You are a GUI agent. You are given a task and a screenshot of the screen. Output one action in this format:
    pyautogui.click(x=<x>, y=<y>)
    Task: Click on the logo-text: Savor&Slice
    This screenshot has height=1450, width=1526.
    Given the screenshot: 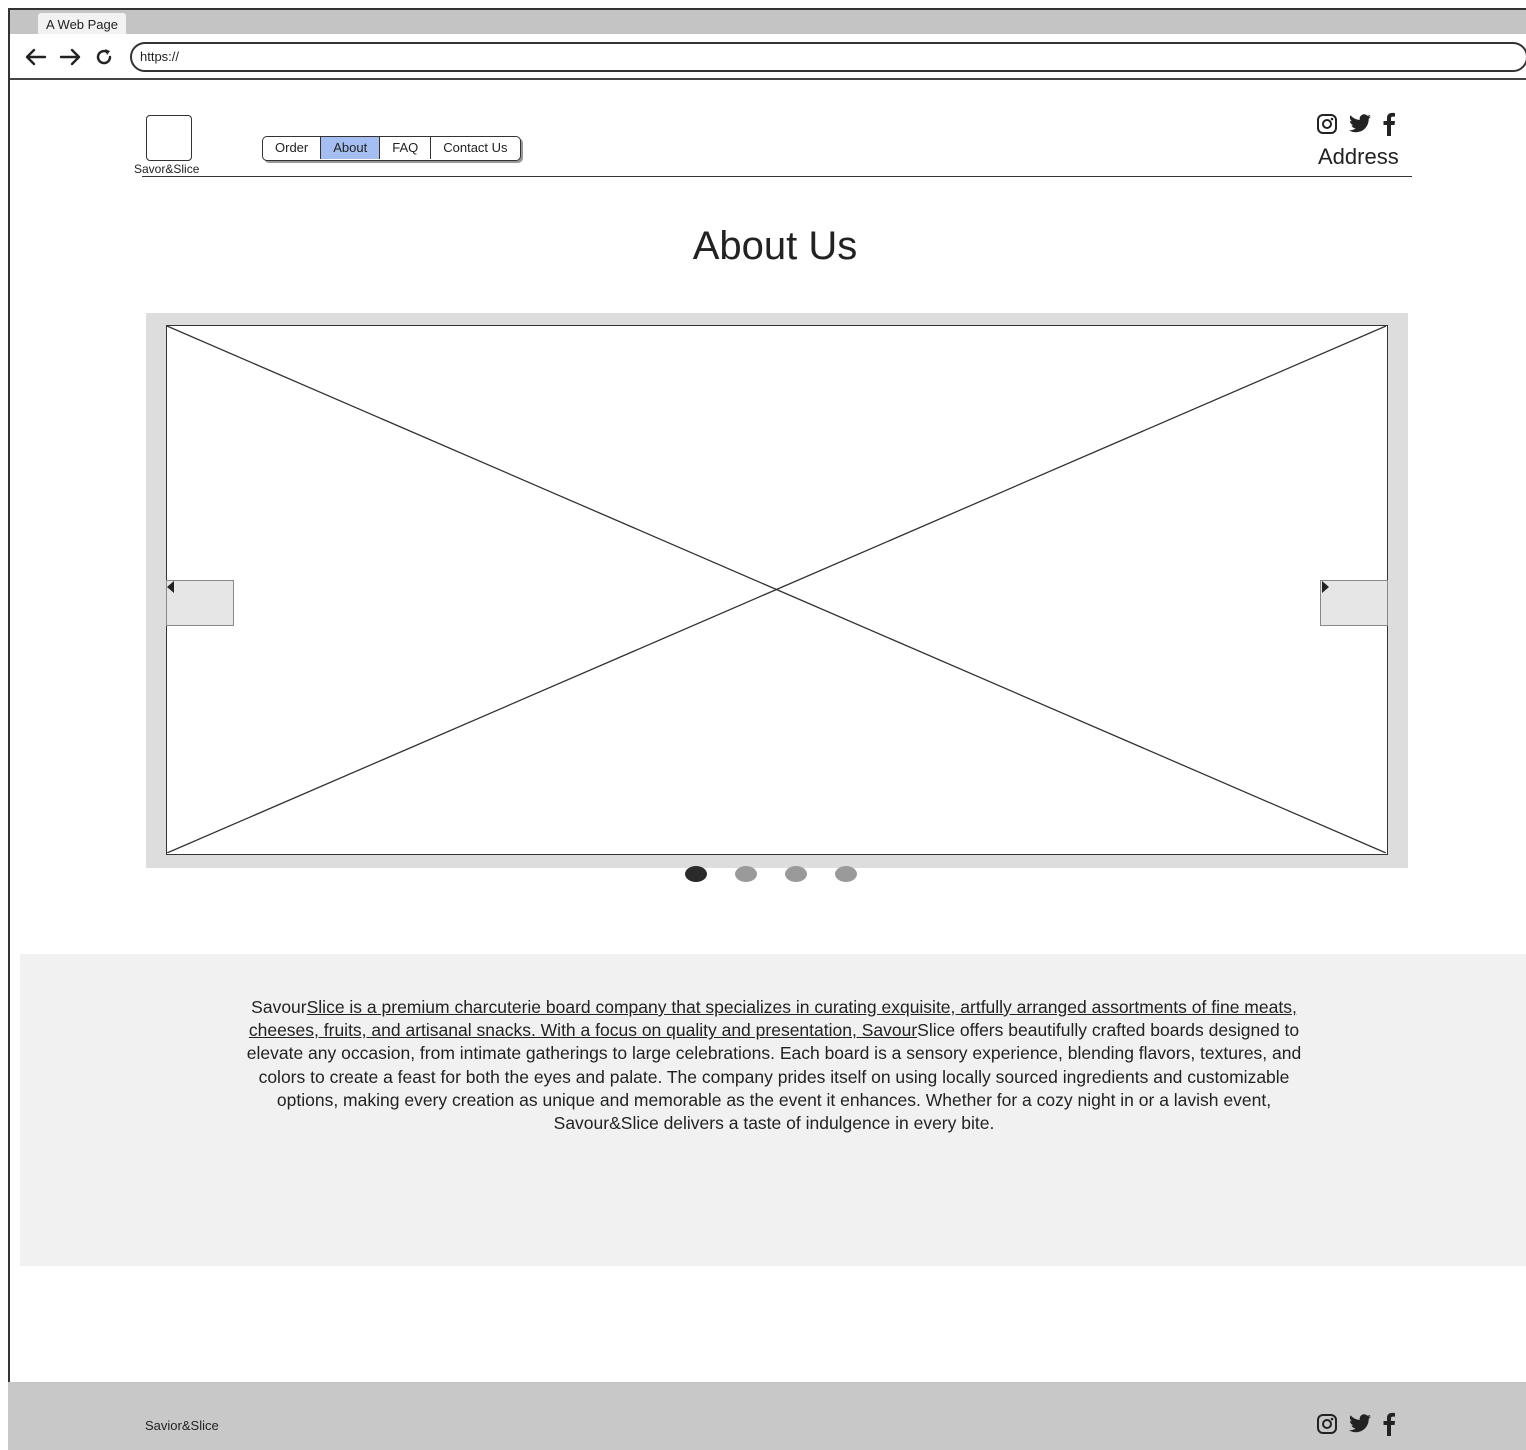 What is the action you would take?
    pyautogui.click(x=167, y=169)
    